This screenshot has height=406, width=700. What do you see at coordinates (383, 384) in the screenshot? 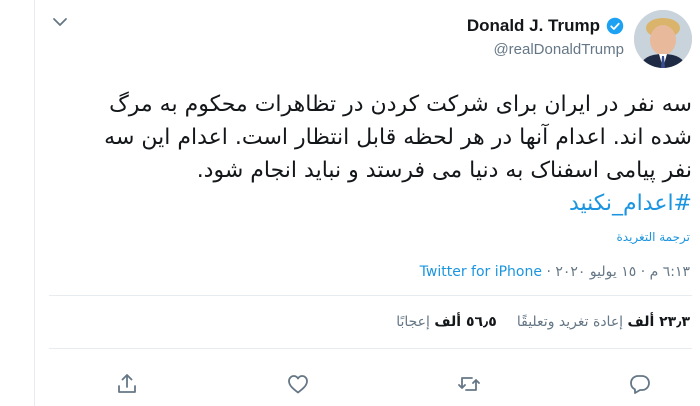
I see `action-bar` at bounding box center [383, 384].